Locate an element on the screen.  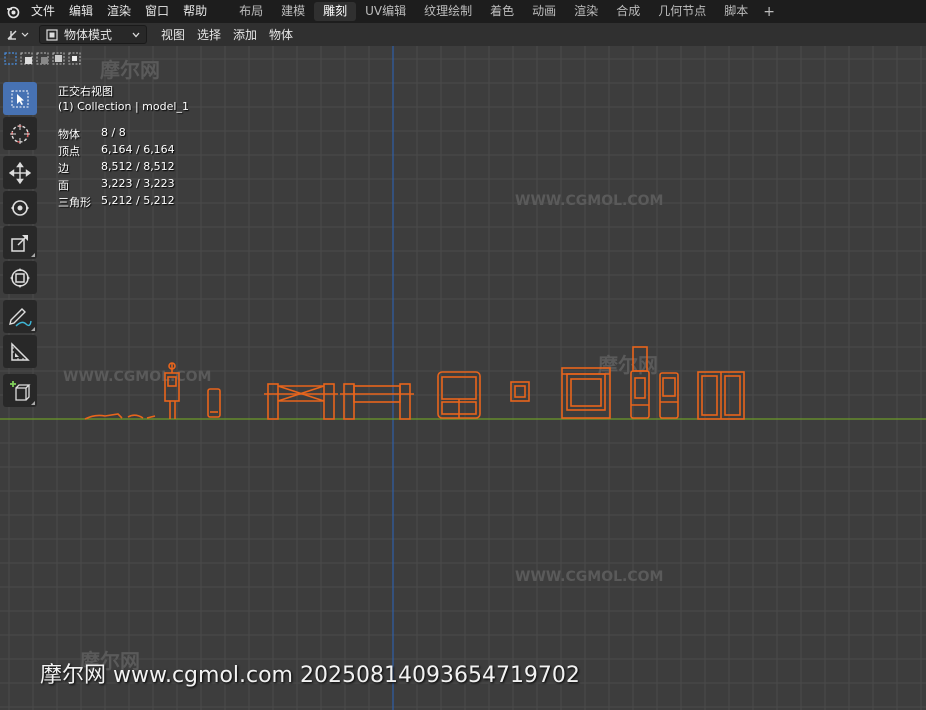
rotate-tool is located at coordinates (20, 207).